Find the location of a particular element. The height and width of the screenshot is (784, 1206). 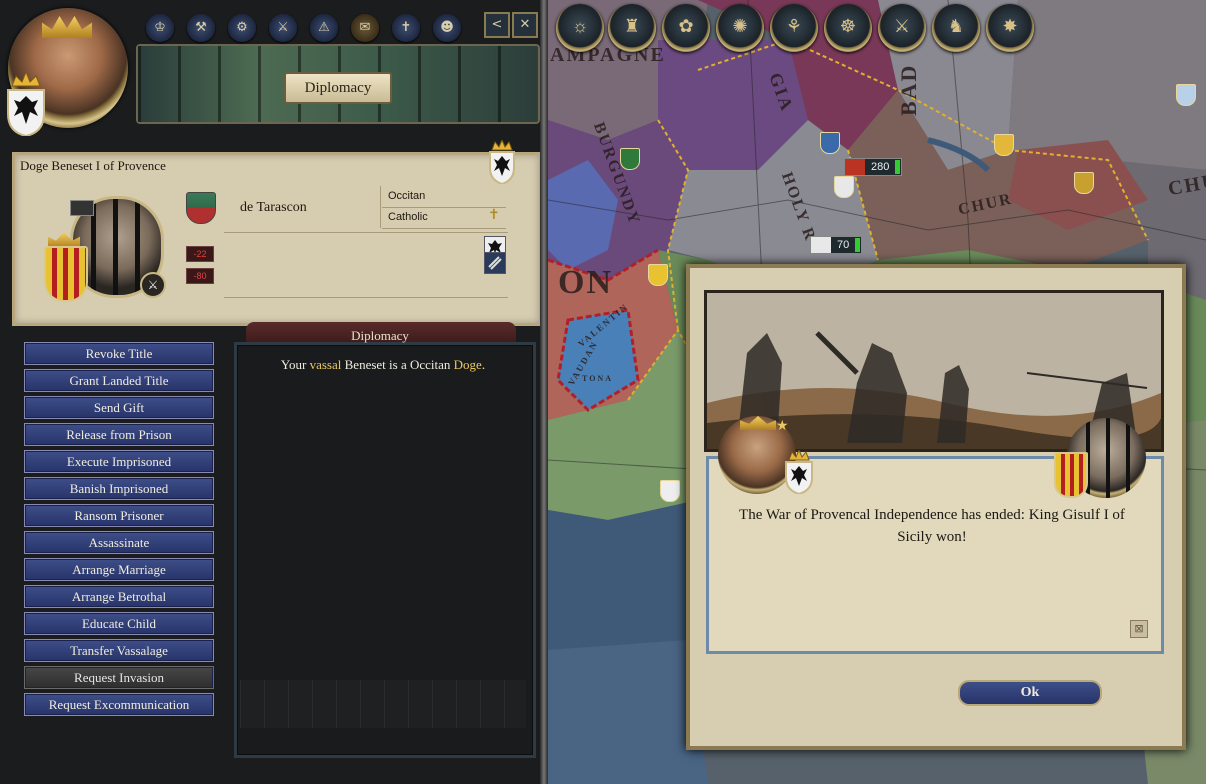

map-label-baden: BAD is located at coordinates (908, 89).